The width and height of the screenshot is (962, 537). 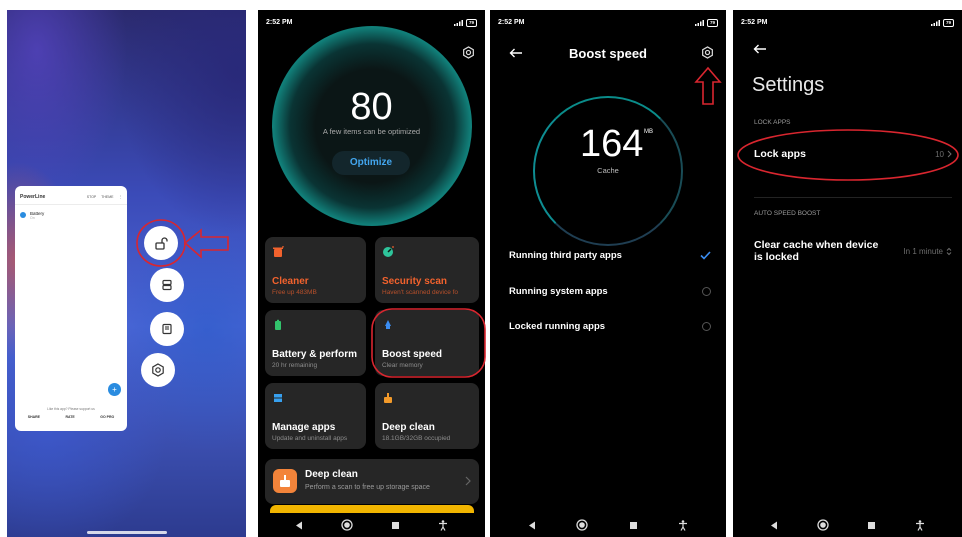 I want to click on clear-cache-value: In 1 minute, so click(x=923, y=251).